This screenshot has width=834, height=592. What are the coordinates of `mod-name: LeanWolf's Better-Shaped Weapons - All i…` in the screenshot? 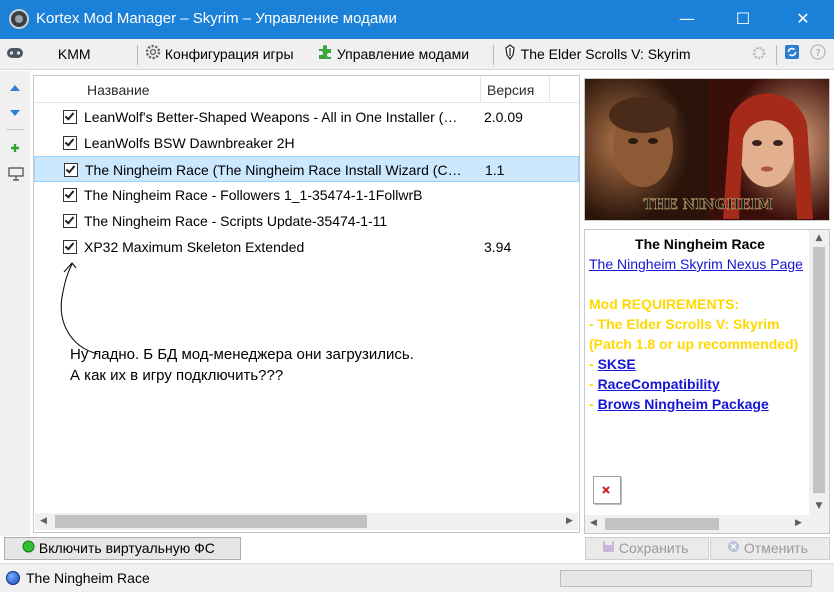 It's located at (271, 117).